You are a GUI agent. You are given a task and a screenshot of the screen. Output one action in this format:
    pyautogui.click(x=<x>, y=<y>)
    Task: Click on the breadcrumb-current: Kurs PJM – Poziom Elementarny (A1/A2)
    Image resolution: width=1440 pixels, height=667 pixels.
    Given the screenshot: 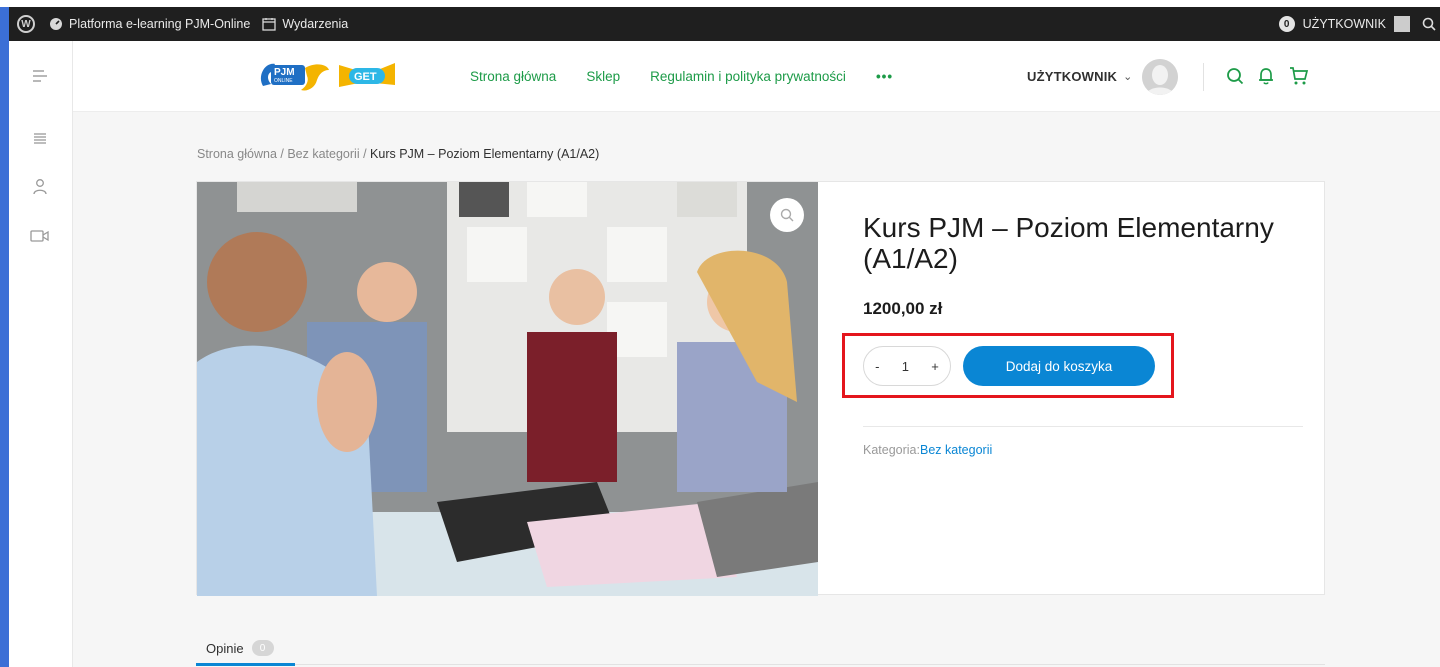 What is the action you would take?
    pyautogui.click(x=485, y=154)
    